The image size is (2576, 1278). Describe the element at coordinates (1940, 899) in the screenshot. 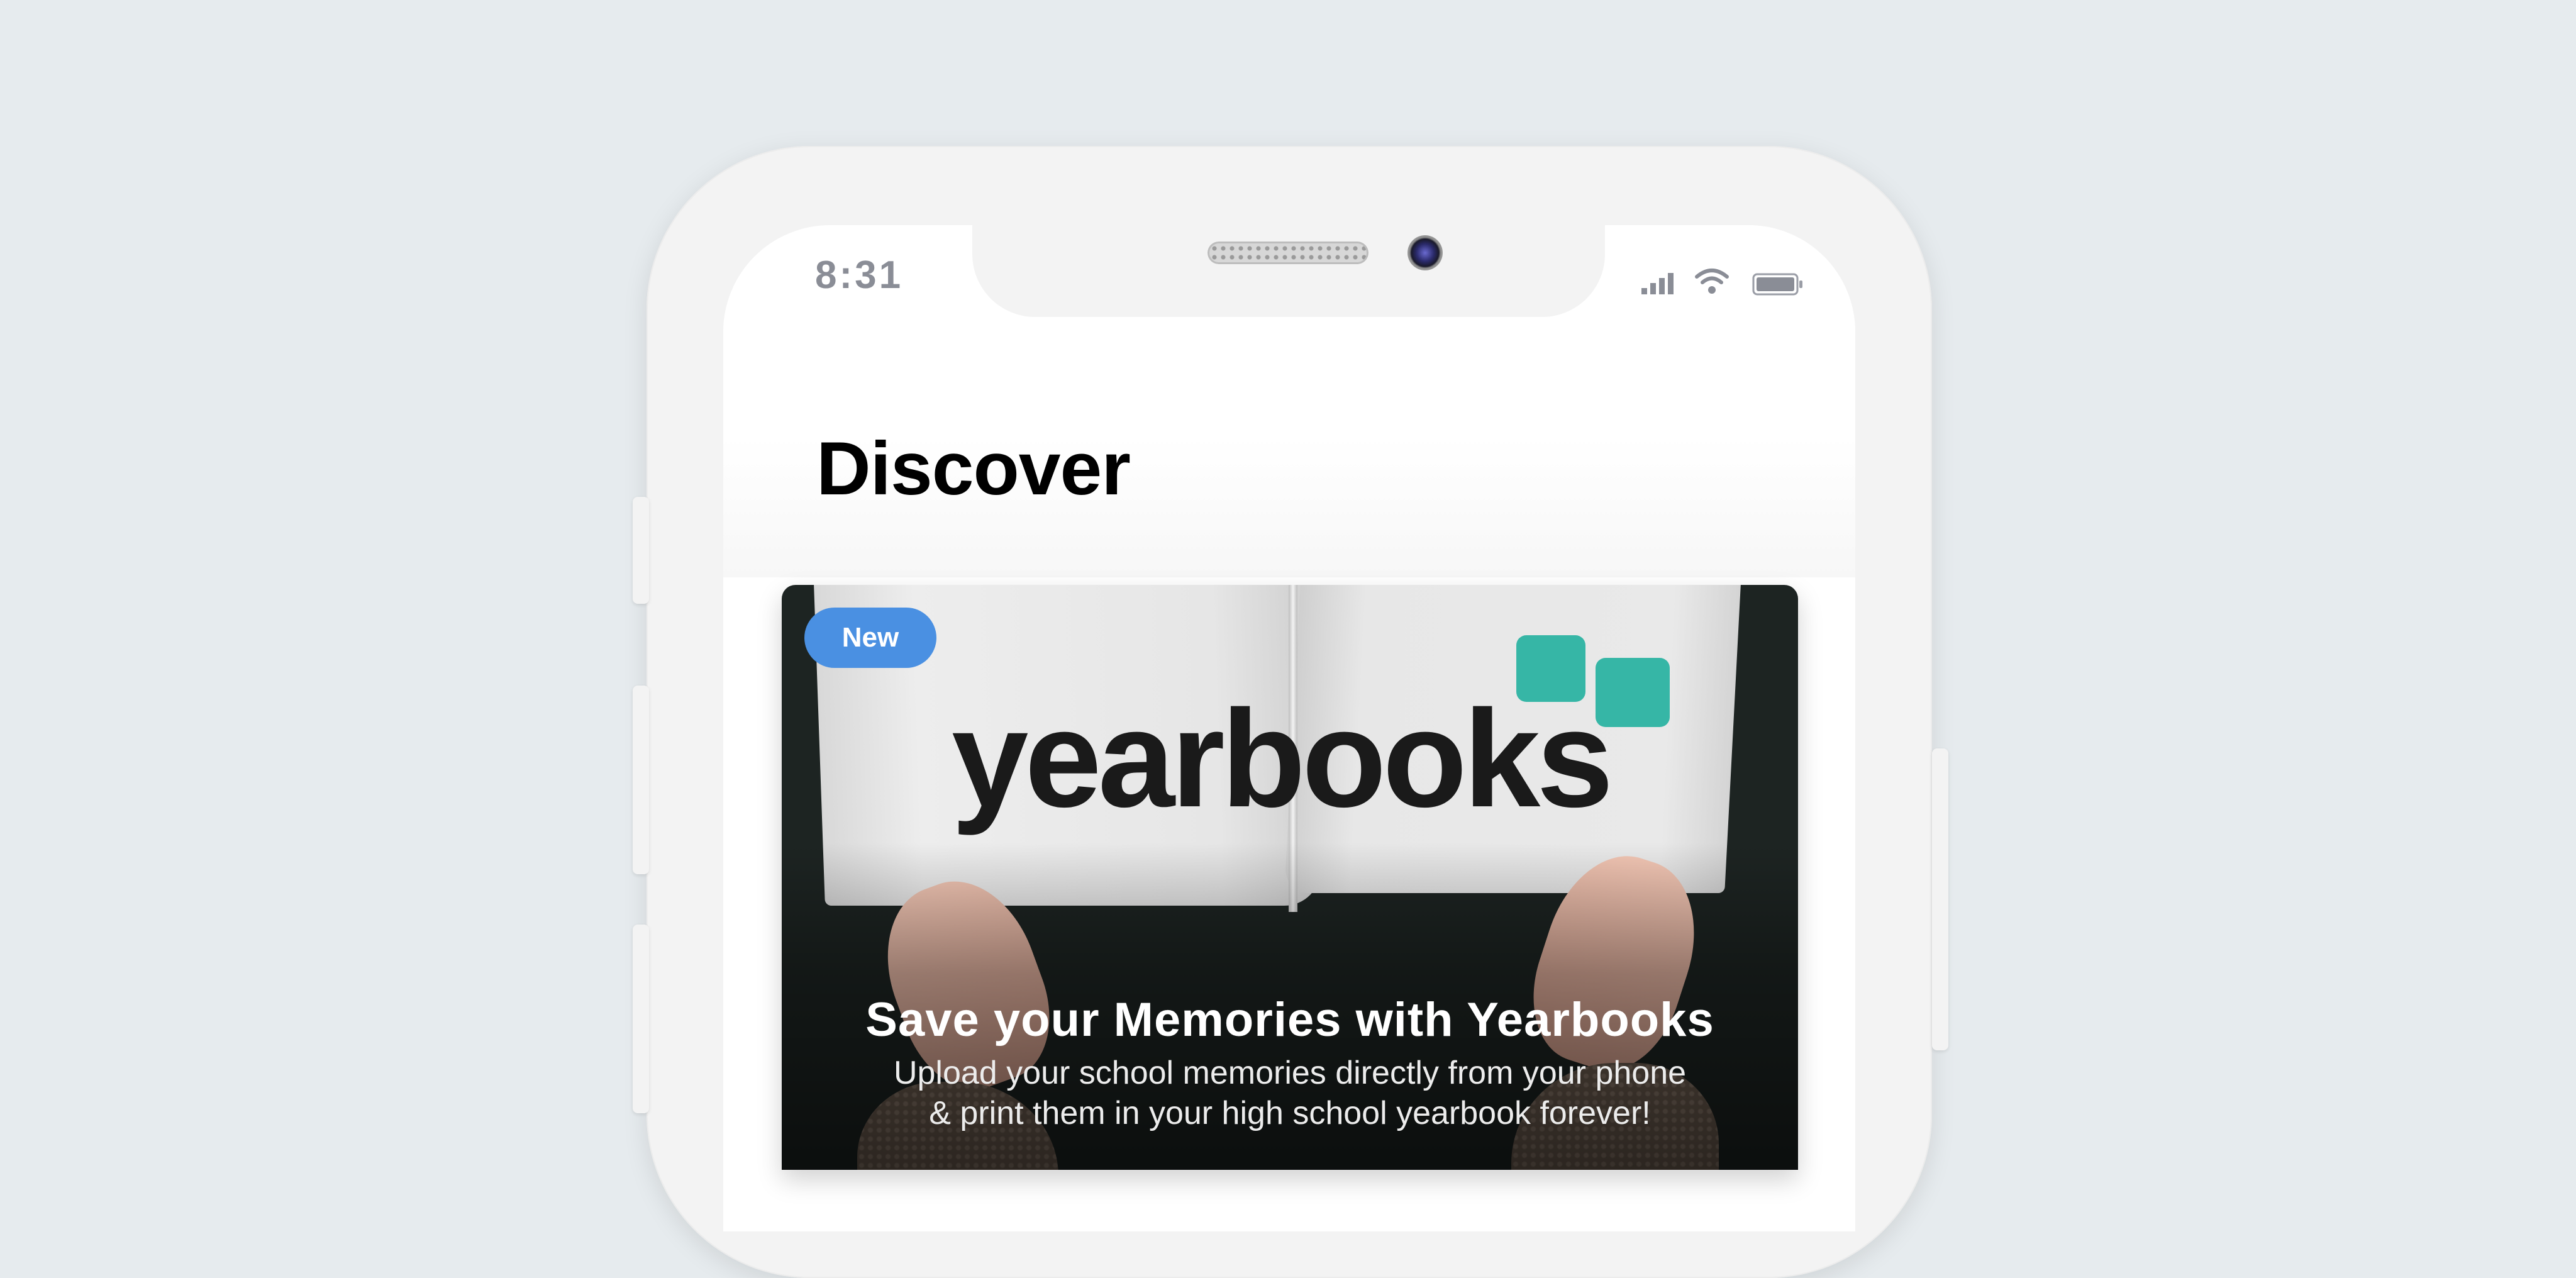

I see `power-button` at that location.